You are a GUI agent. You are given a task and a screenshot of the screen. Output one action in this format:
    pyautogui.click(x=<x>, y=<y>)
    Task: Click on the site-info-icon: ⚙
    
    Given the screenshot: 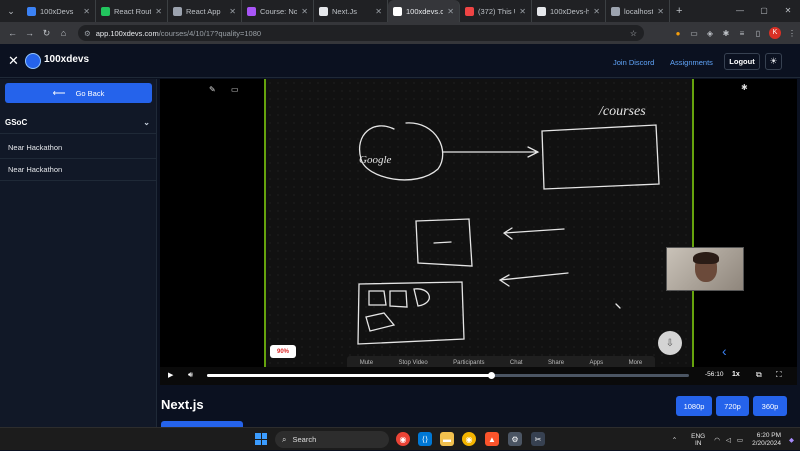 What is the action you would take?
    pyautogui.click(x=87, y=33)
    